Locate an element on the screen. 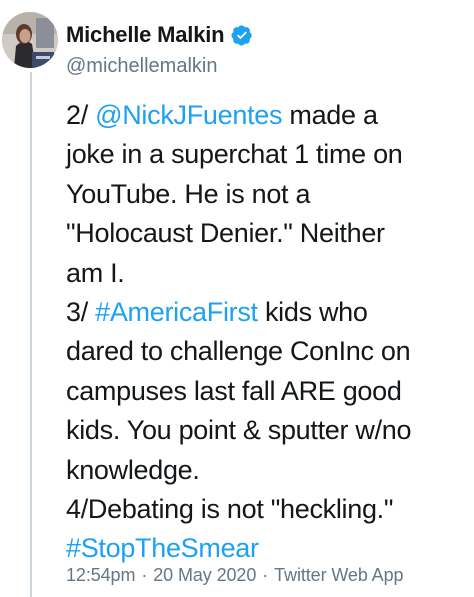 The image size is (474, 597). avatar is located at coordinates (30, 40).